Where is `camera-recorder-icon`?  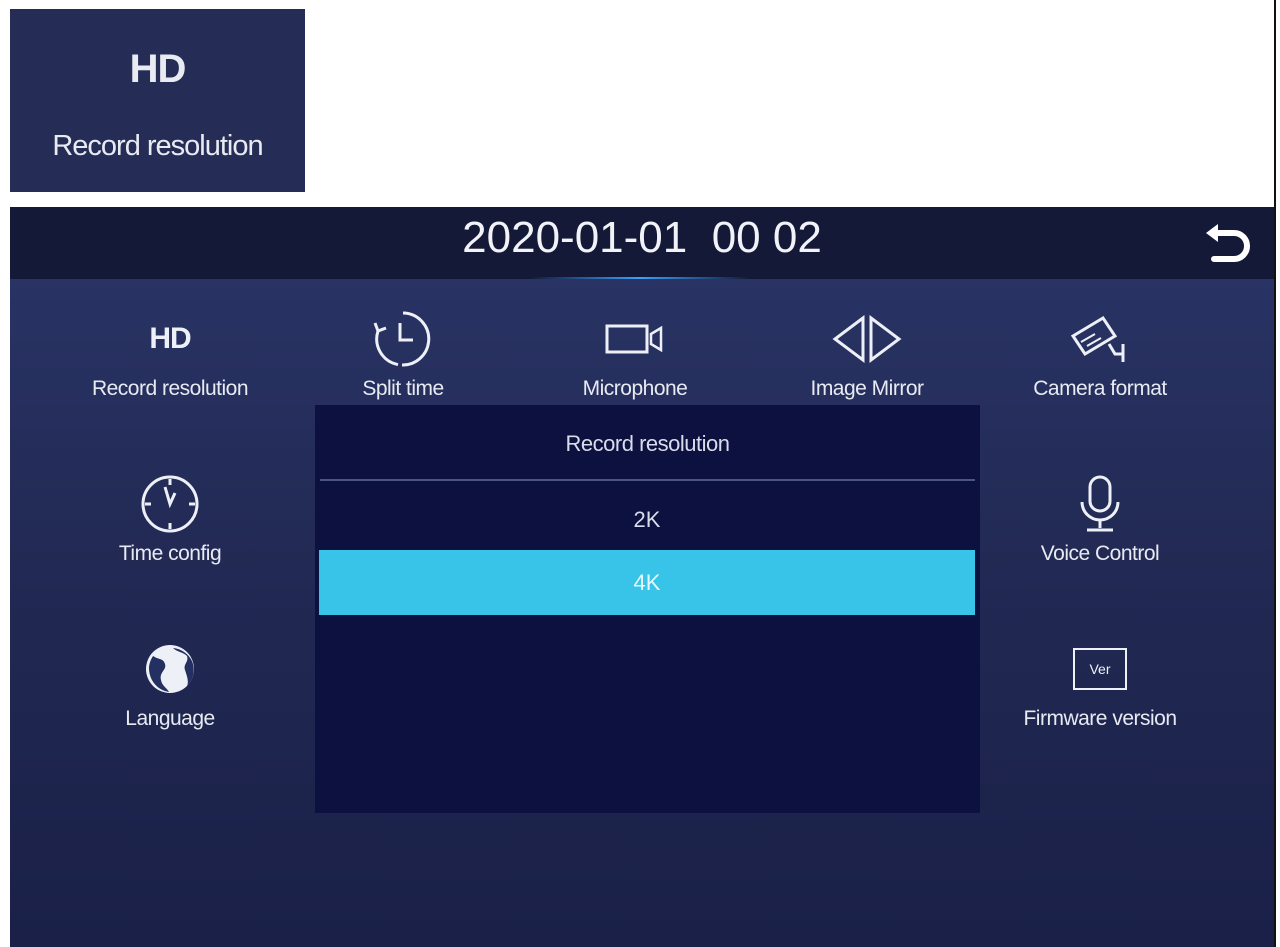 camera-recorder-icon is located at coordinates (634, 339).